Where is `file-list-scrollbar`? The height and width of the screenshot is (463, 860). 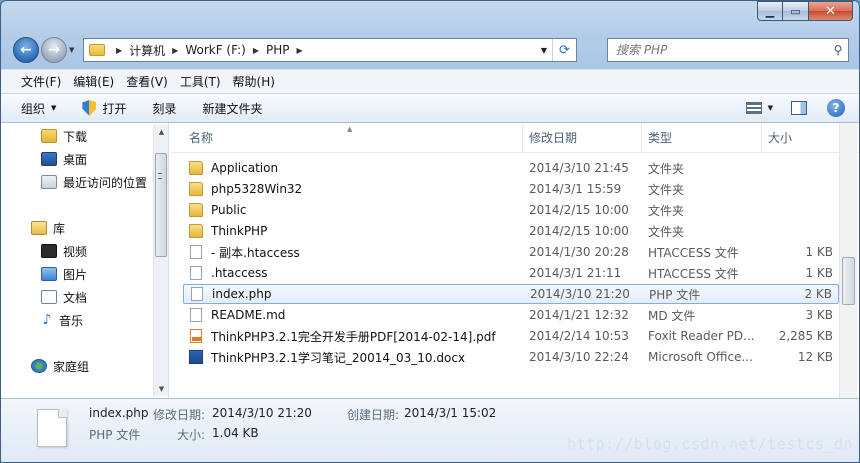 file-list-scrollbar is located at coordinates (848, 260).